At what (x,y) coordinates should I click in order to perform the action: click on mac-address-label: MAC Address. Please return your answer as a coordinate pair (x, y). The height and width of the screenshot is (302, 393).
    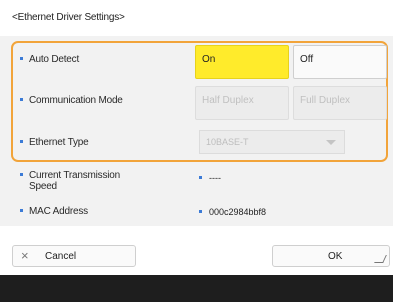
    Looking at the image, I should click on (54, 211).